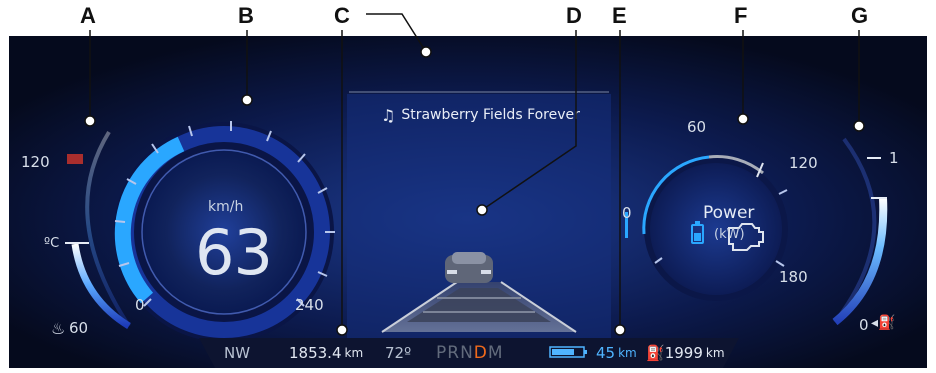 This screenshot has height=373, width=936. Describe the element at coordinates (442, 353) in the screenshot. I see `gear-p: P` at that location.